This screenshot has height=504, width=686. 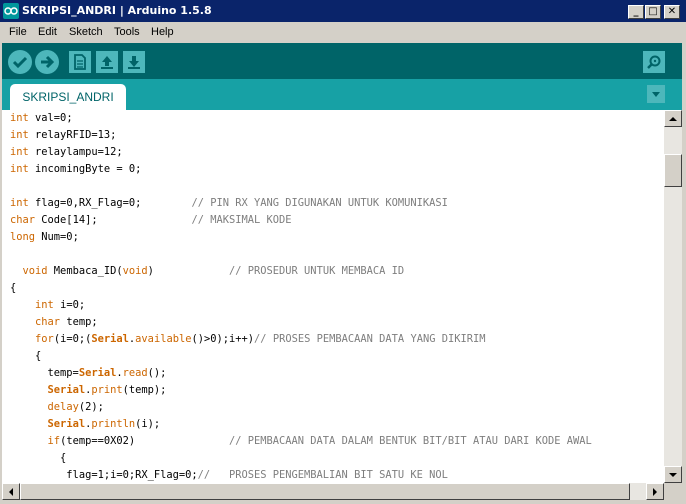 I want to click on menu-help: Help, so click(x=162, y=32).